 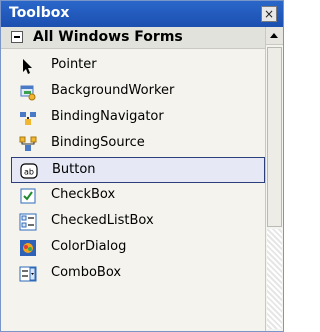 I want to click on scroll-thumb, so click(x=274, y=137).